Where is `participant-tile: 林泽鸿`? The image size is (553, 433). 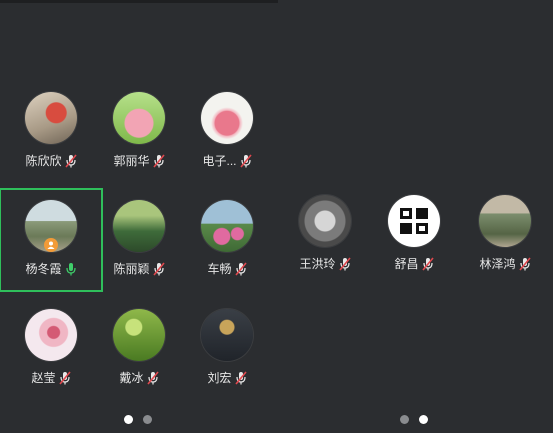
participant-tile: 林泽鸿 is located at coordinates (505, 243).